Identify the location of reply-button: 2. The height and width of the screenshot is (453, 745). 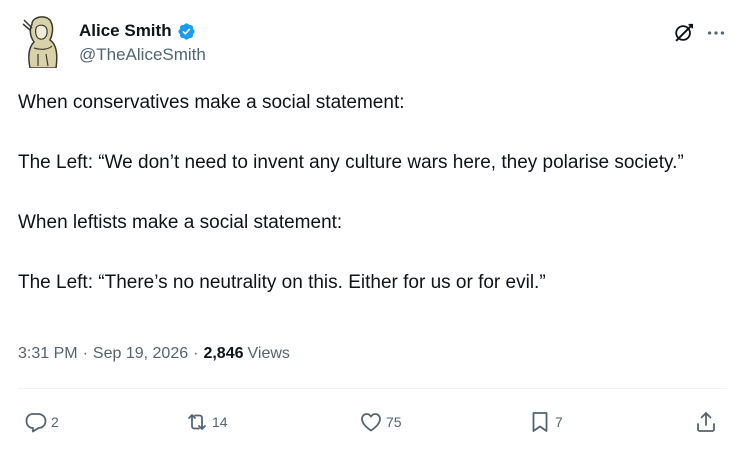
(41, 422).